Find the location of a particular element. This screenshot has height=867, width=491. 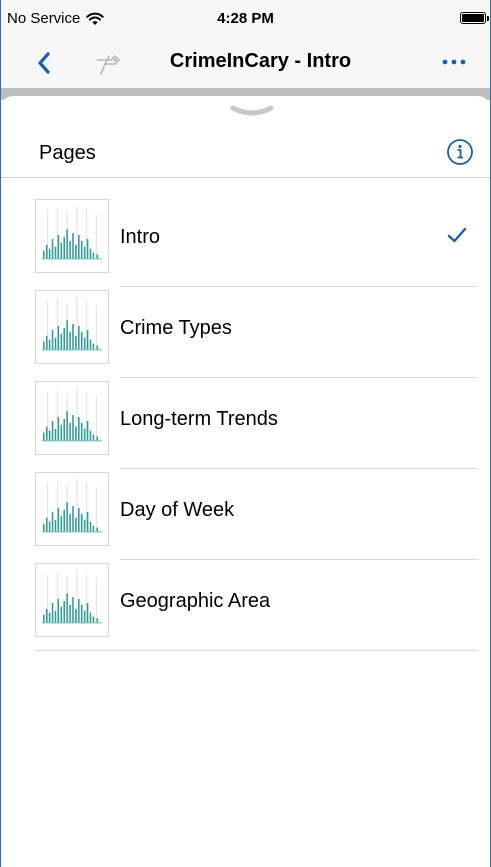

battery-level is located at coordinates (473, 18).